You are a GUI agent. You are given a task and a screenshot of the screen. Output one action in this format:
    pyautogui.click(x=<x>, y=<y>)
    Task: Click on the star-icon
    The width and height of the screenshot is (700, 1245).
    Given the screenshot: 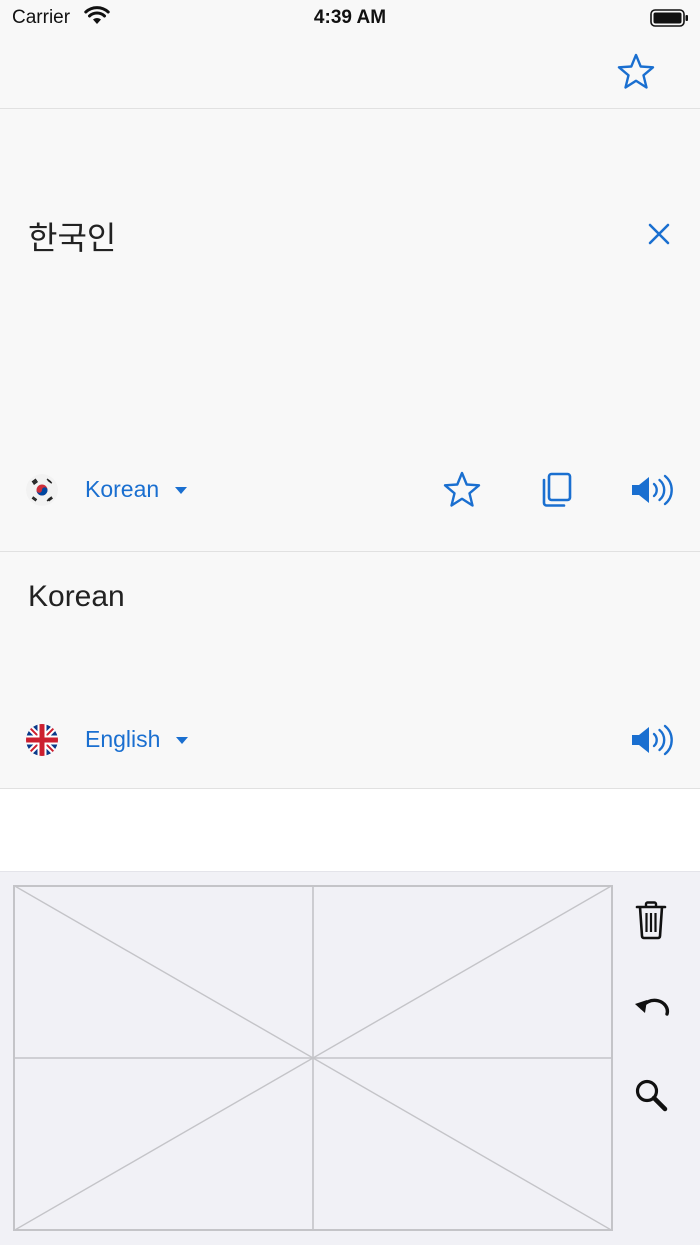 What is the action you would take?
    pyautogui.click(x=462, y=492)
    